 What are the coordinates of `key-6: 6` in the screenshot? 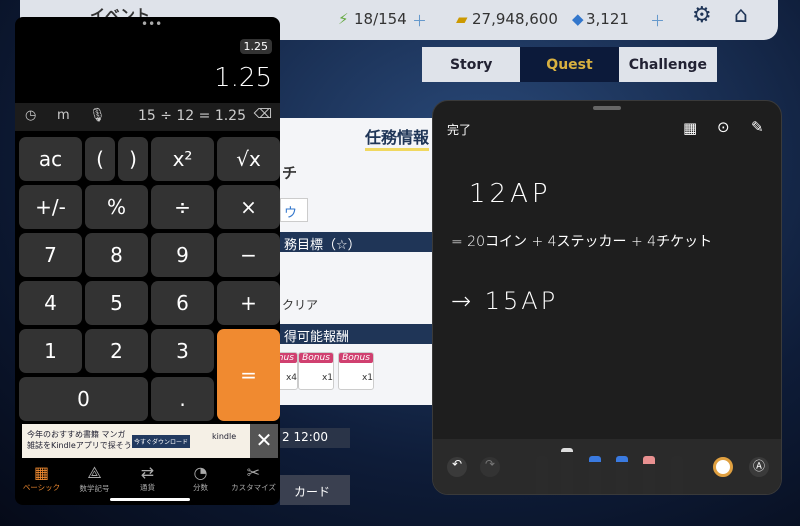 It's located at (182, 303).